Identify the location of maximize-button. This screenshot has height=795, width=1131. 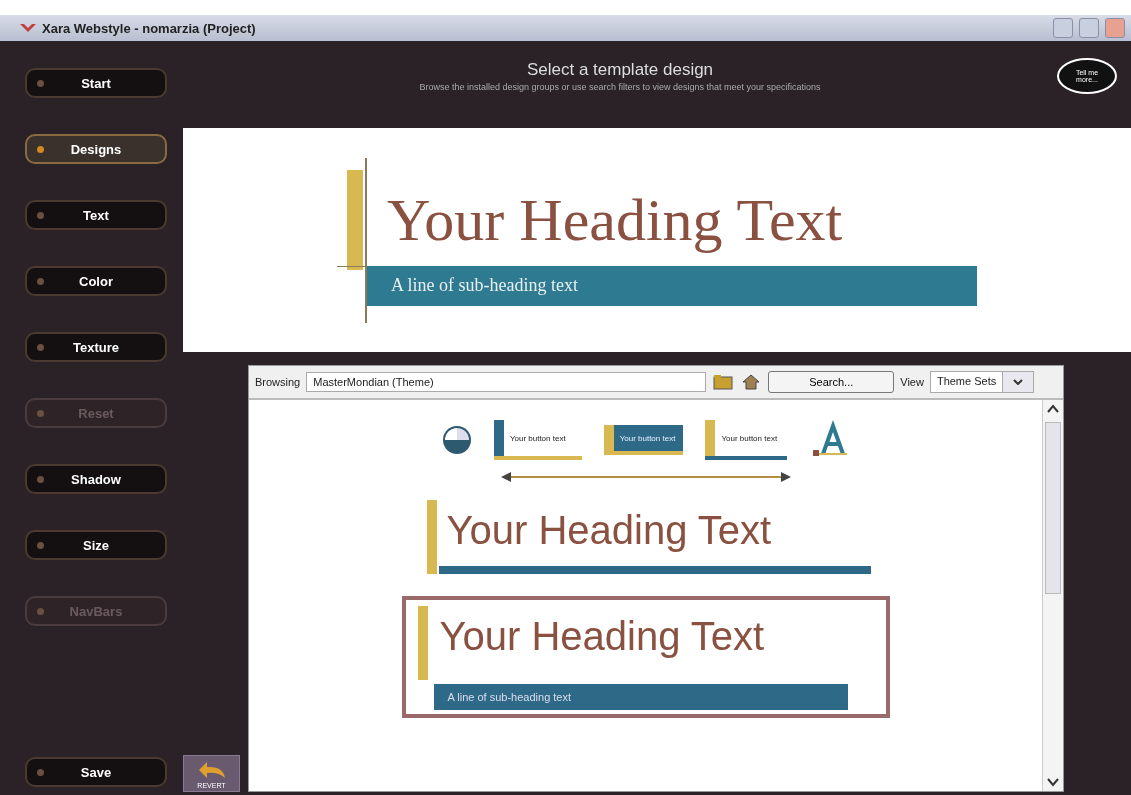
(1089, 28).